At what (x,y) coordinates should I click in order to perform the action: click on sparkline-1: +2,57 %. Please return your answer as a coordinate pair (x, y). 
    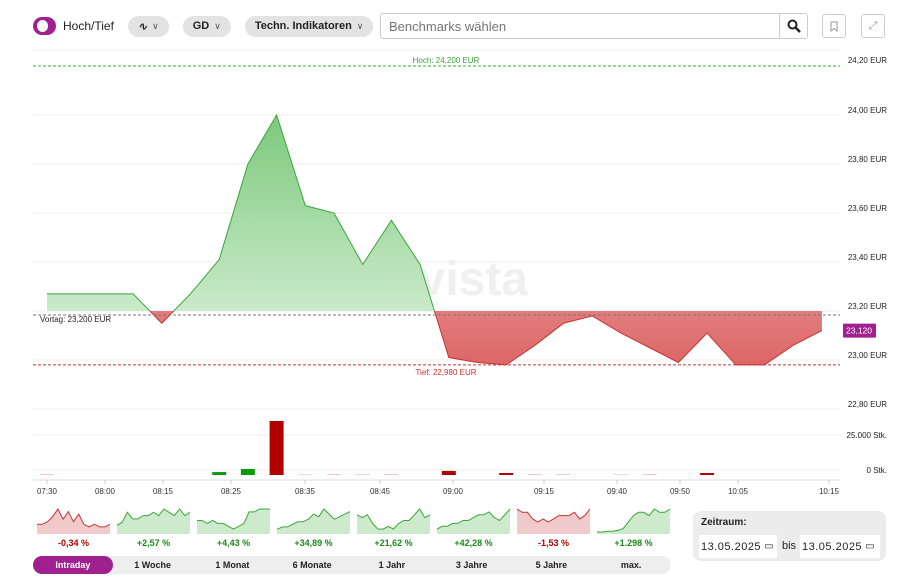
    Looking at the image, I should click on (153, 526).